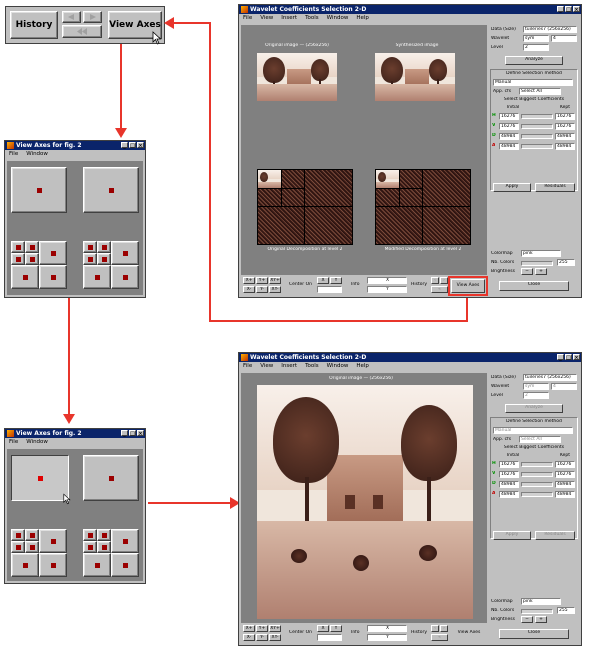 This screenshot has height=651, width=600. I want to click on undo-button, so click(71, 17).